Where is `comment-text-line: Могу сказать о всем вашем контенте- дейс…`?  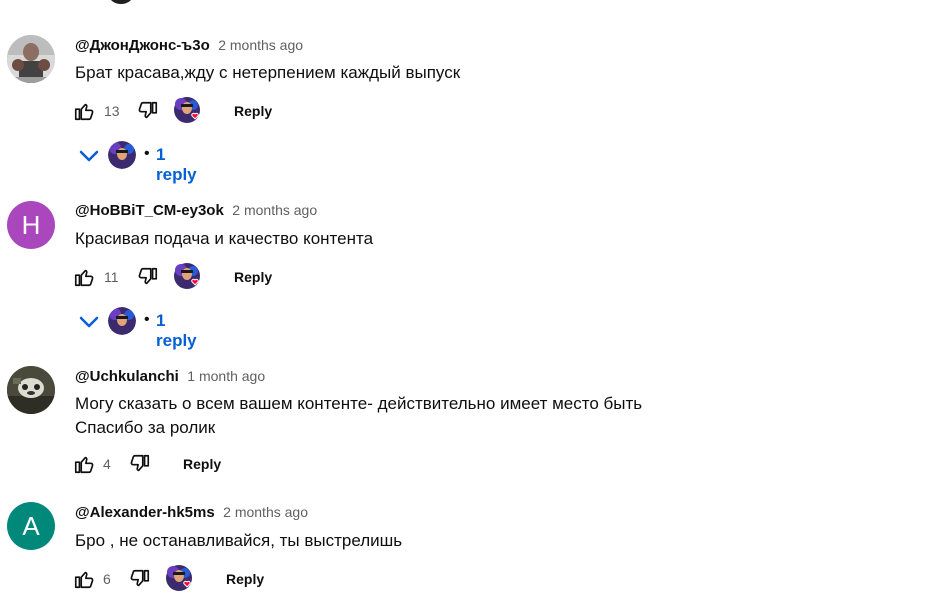 comment-text-line: Могу сказать о всем вашем контенте- дейс… is located at coordinates (359, 403).